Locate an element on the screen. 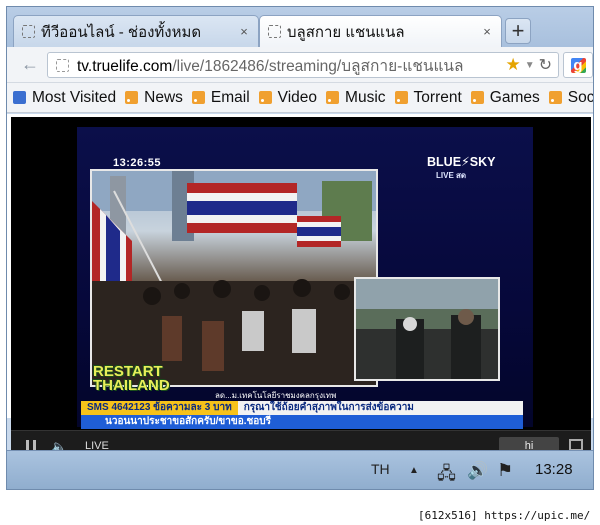 This screenshot has width=600, height=525. bookmark-news: News is located at coordinates (154, 98).